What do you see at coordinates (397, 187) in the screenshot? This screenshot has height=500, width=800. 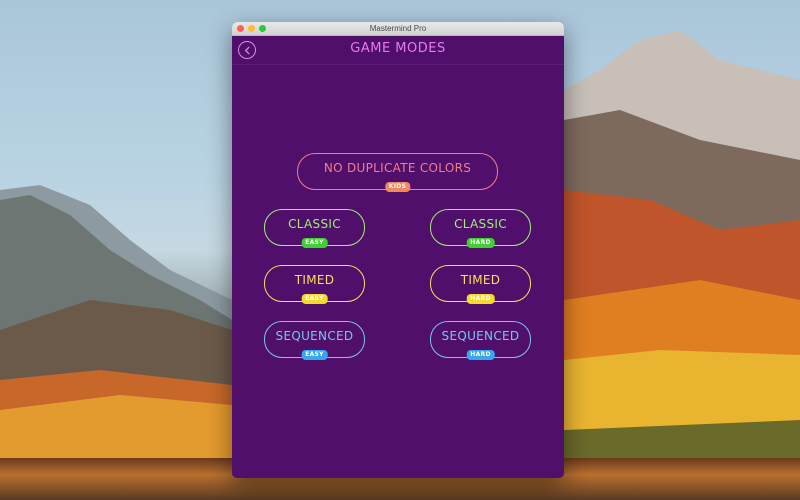 I see `difficulty-badge: KIDS` at bounding box center [397, 187].